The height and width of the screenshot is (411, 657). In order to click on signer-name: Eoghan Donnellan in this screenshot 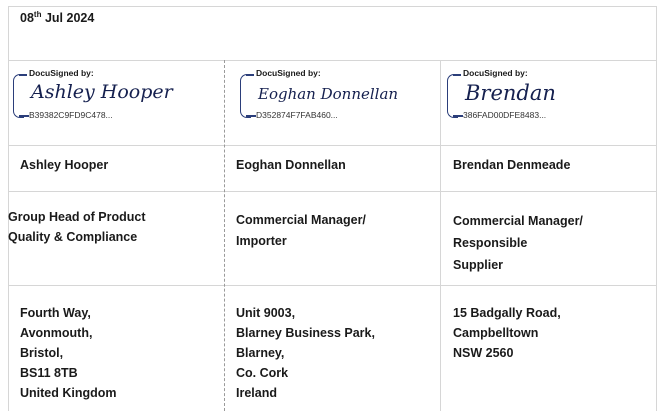, I will do `click(291, 165)`.